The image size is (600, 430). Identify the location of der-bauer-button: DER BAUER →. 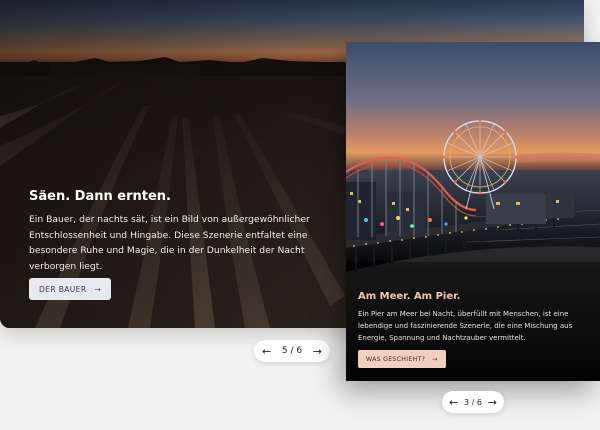
(70, 289).